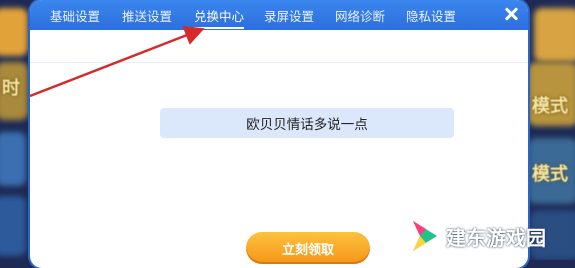 The height and width of the screenshot is (268, 575). I want to click on redeem-now-button: 立刻领取, so click(308, 248).